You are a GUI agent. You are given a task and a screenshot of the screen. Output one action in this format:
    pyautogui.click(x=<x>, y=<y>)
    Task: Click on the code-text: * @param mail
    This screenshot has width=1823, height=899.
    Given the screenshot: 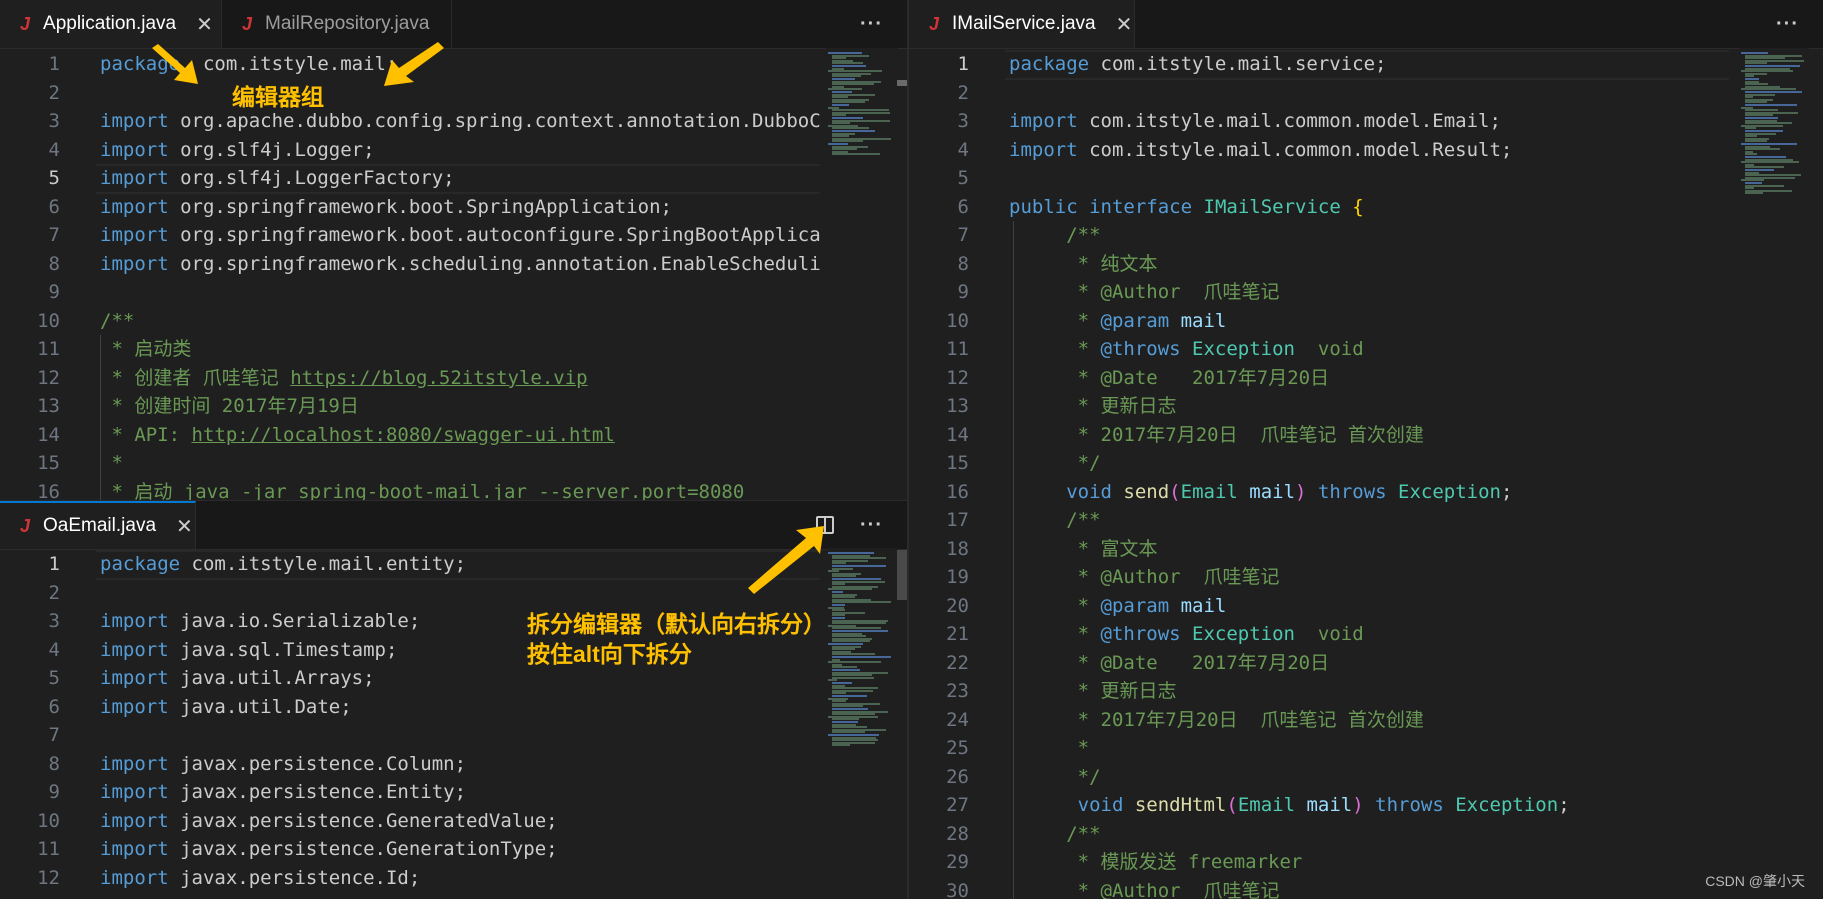 What is the action you would take?
    pyautogui.click(x=1118, y=321)
    